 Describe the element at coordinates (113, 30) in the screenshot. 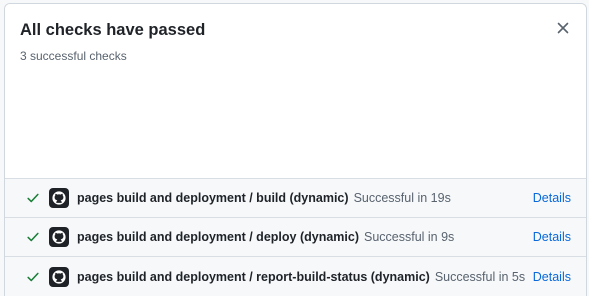

I see `dialog-title: All checks have passed` at that location.